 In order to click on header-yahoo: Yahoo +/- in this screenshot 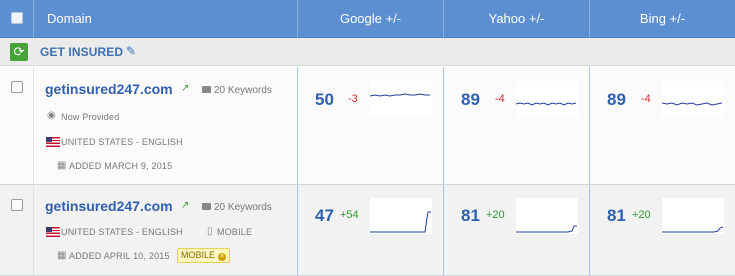, I will do `click(516, 19)`.